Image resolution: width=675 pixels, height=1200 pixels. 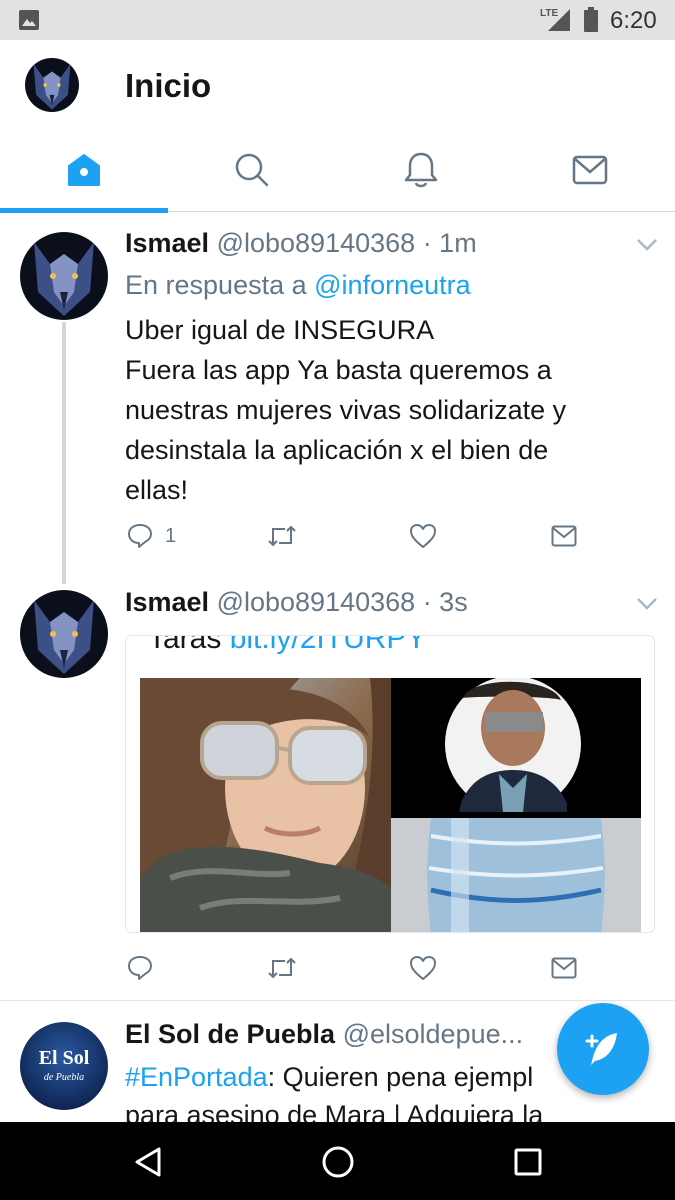 I want to click on home-circle-icon, so click(x=338, y=1162).